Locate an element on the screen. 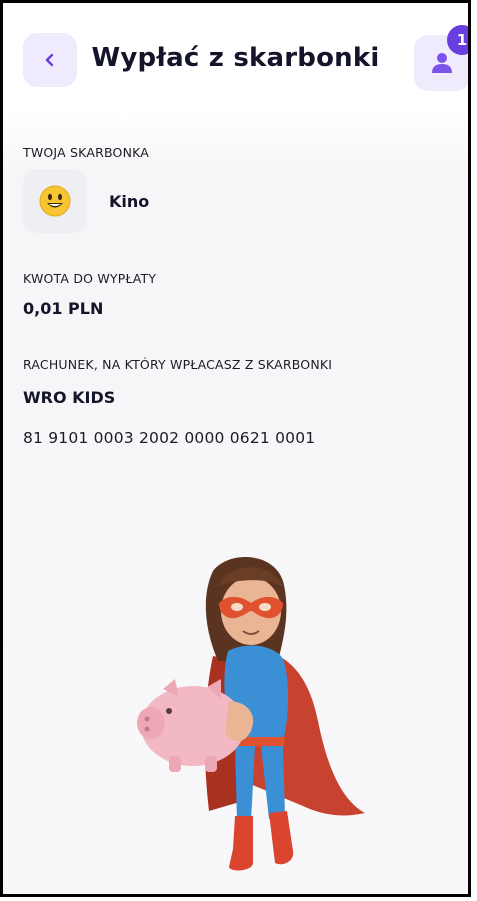  page-title: Wypłać z skarbonki is located at coordinates (235, 58).